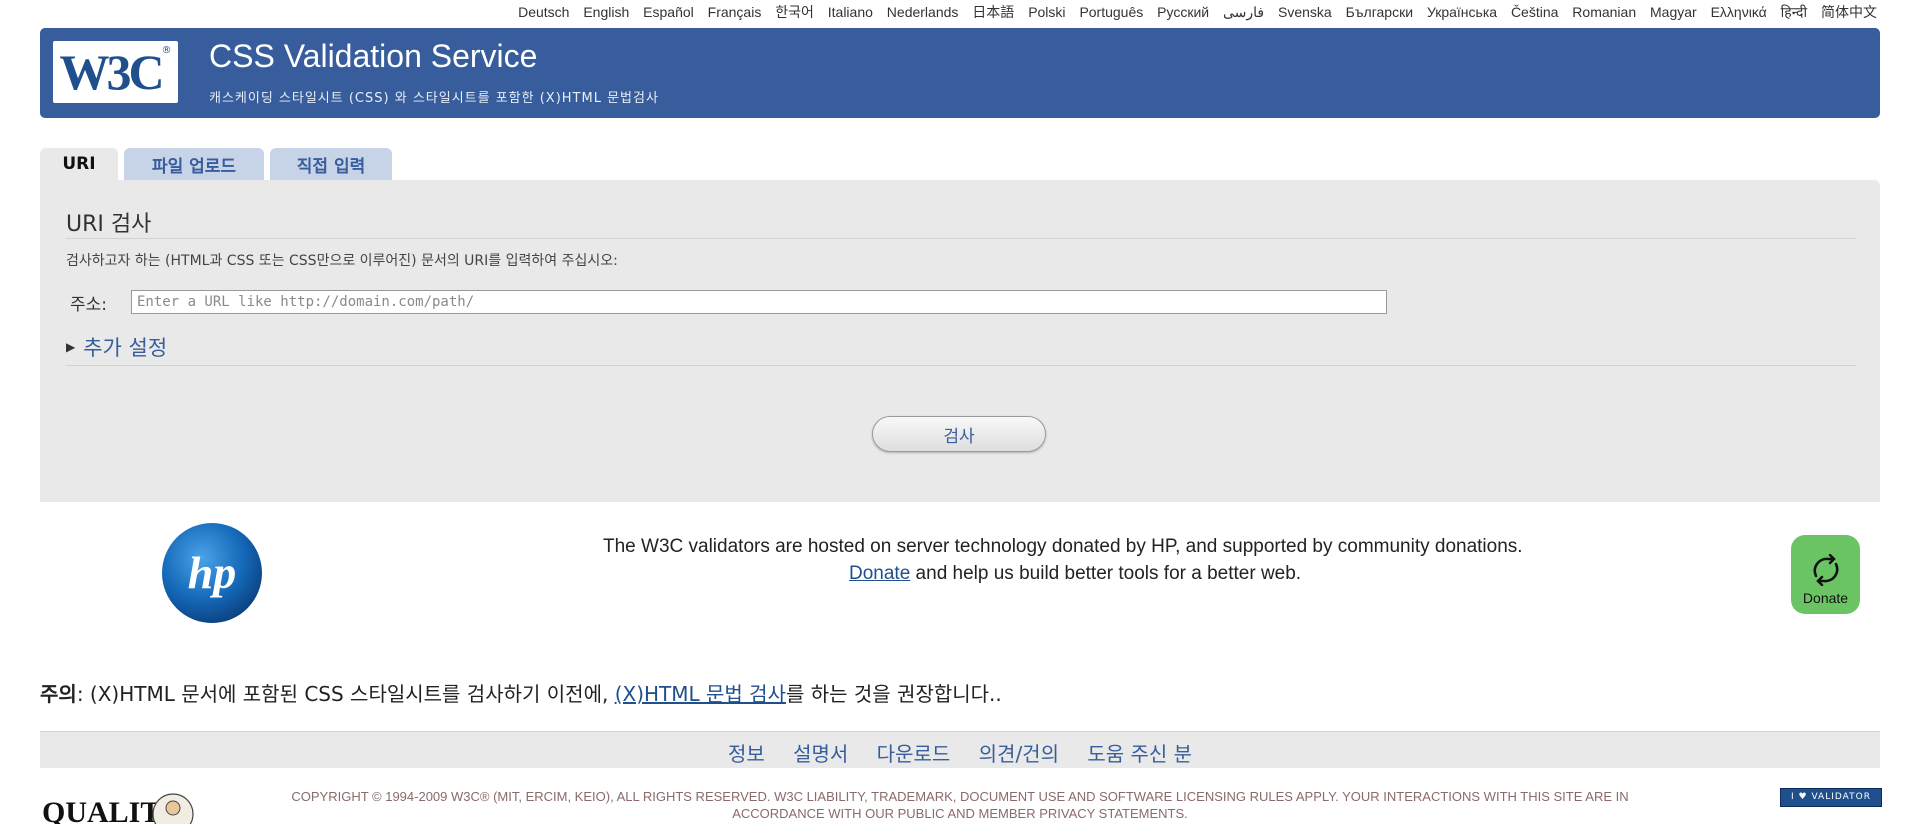 This screenshot has width=1919, height=824. I want to click on hp-logo-text: hp, so click(212, 572).